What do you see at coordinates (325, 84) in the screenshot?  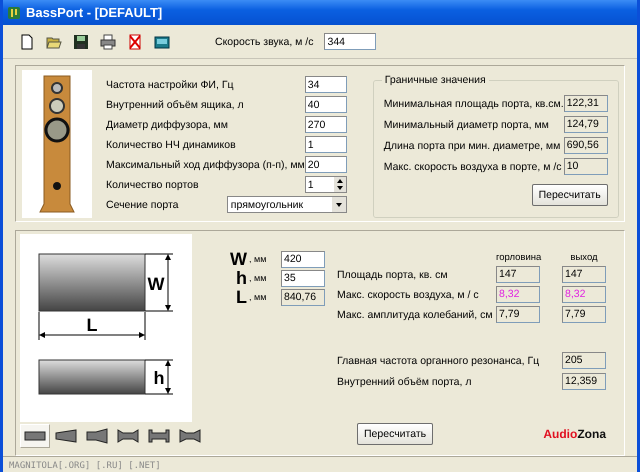 I see `parameter-field: 34` at bounding box center [325, 84].